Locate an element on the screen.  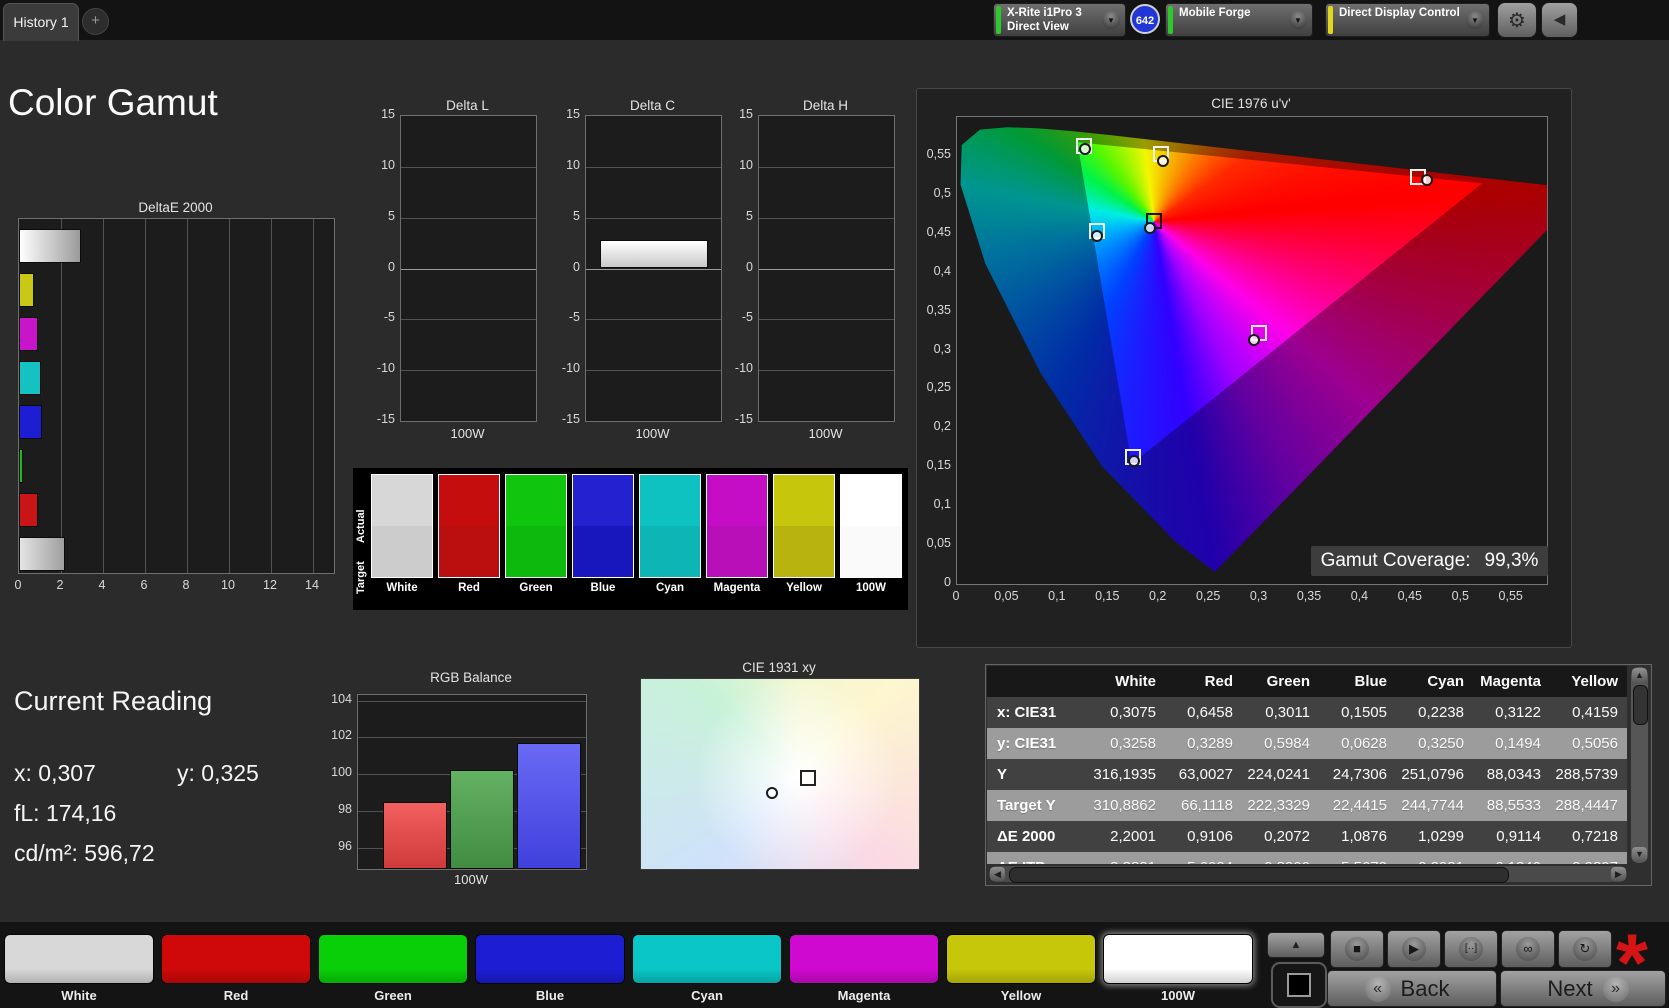
row-label: y: CIE31 is located at coordinates (1027, 743).